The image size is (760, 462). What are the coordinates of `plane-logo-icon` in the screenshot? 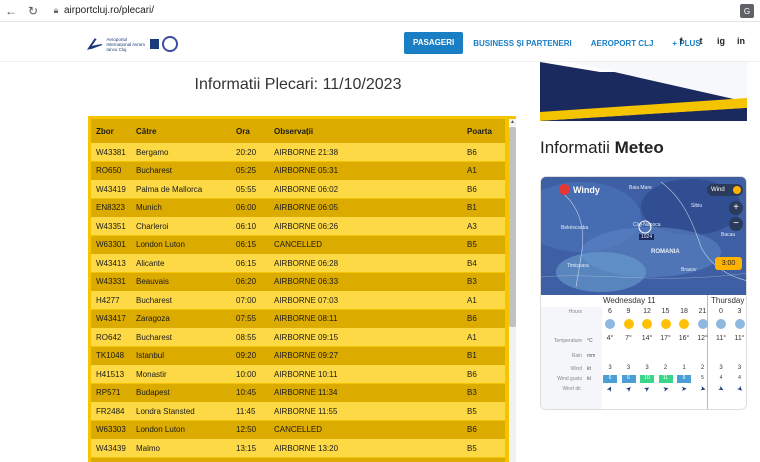 It's located at (94, 44).